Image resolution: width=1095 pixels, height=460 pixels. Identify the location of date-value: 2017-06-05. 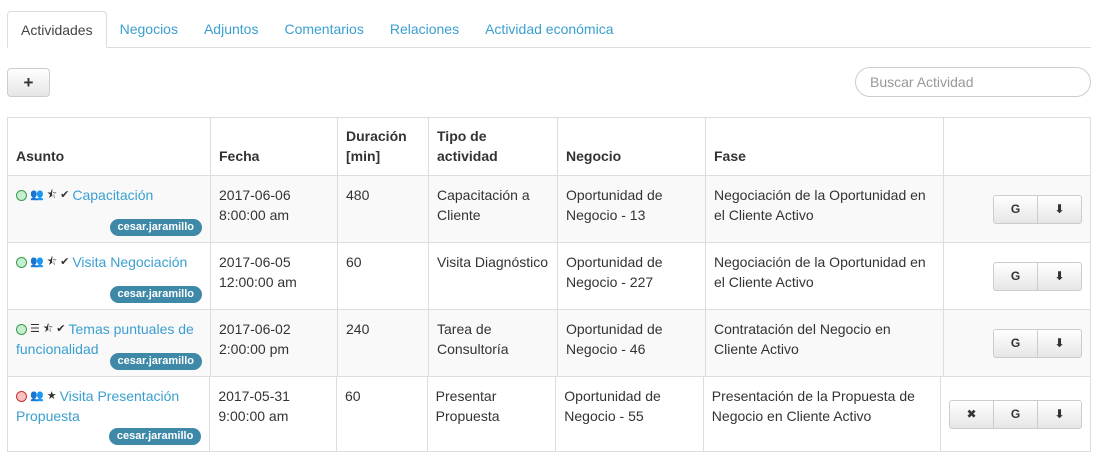
(255, 262).